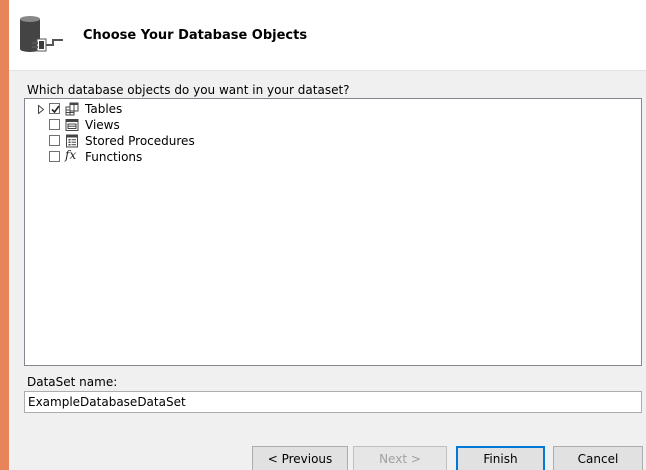 The width and height of the screenshot is (646, 470). What do you see at coordinates (140, 141) in the screenshot?
I see `tree-item-label: Stored Procedures` at bounding box center [140, 141].